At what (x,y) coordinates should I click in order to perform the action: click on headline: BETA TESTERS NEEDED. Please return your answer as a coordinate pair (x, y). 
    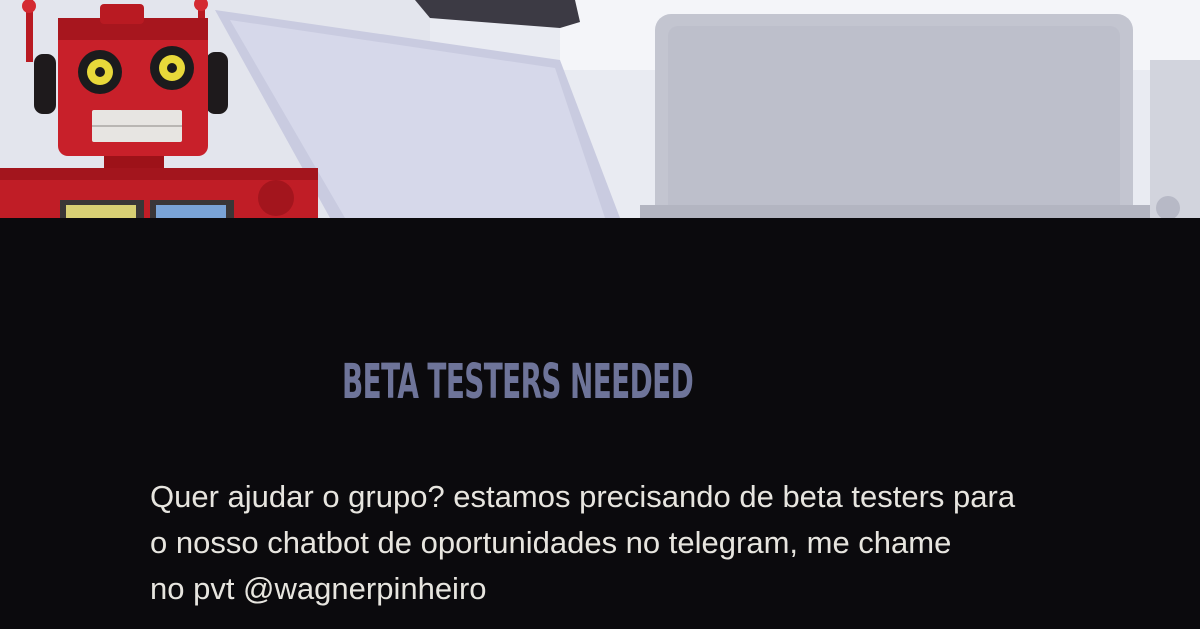
    Looking at the image, I should click on (518, 382).